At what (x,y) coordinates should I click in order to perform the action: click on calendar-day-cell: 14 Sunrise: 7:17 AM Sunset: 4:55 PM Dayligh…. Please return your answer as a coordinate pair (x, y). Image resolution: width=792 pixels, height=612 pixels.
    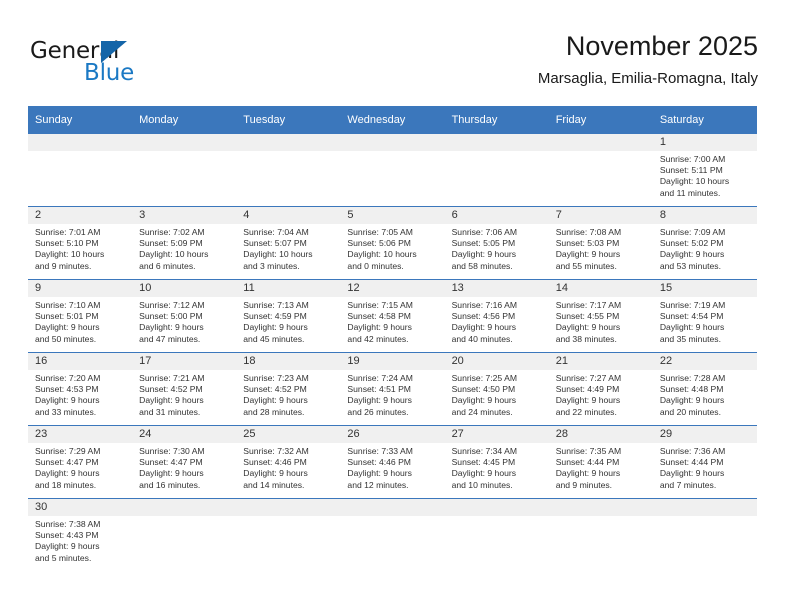
    Looking at the image, I should click on (600, 316).